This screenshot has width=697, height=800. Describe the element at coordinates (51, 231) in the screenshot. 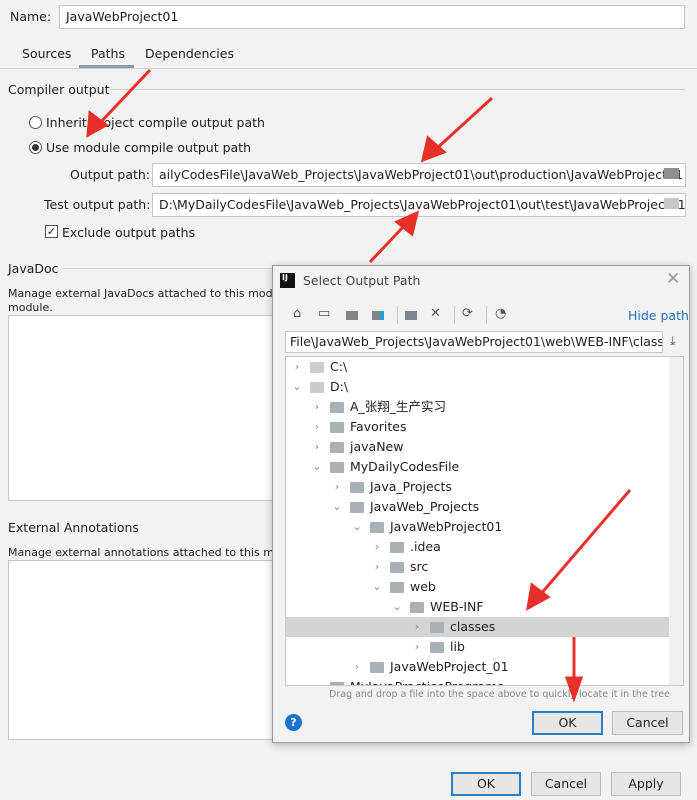

I see `exclude-checkbox: ✓` at that location.